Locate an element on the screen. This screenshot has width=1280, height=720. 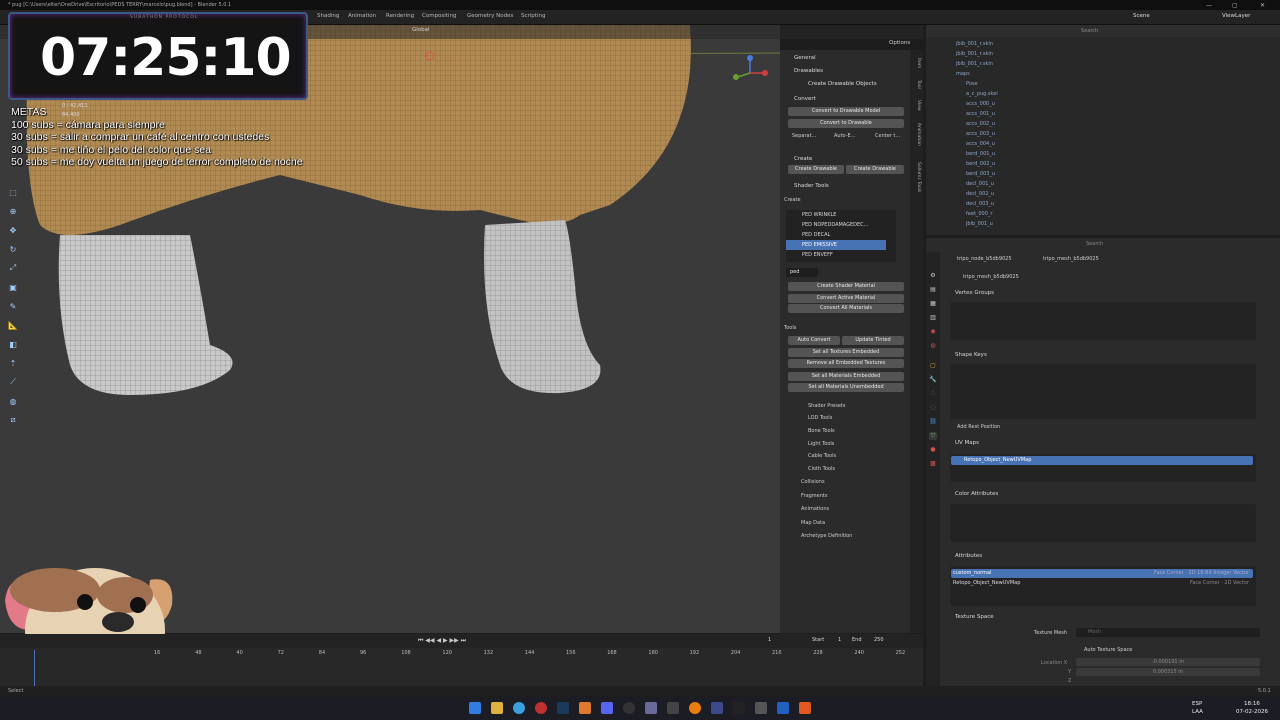
output-tab-icon: ▦ is located at coordinates (933, 304).